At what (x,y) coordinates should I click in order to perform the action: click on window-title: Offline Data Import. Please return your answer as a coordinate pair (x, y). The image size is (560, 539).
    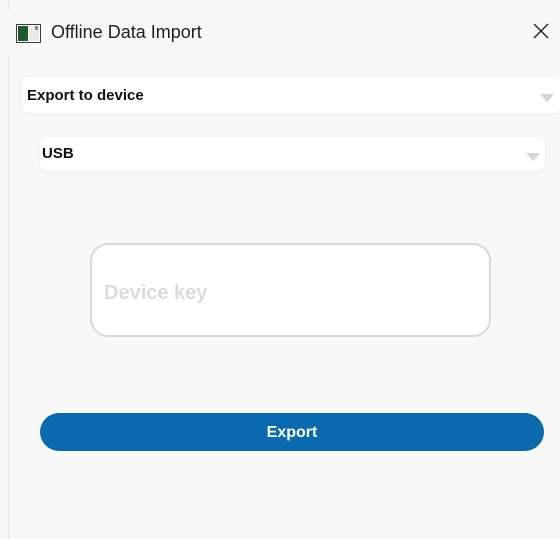
    Looking at the image, I should click on (126, 32).